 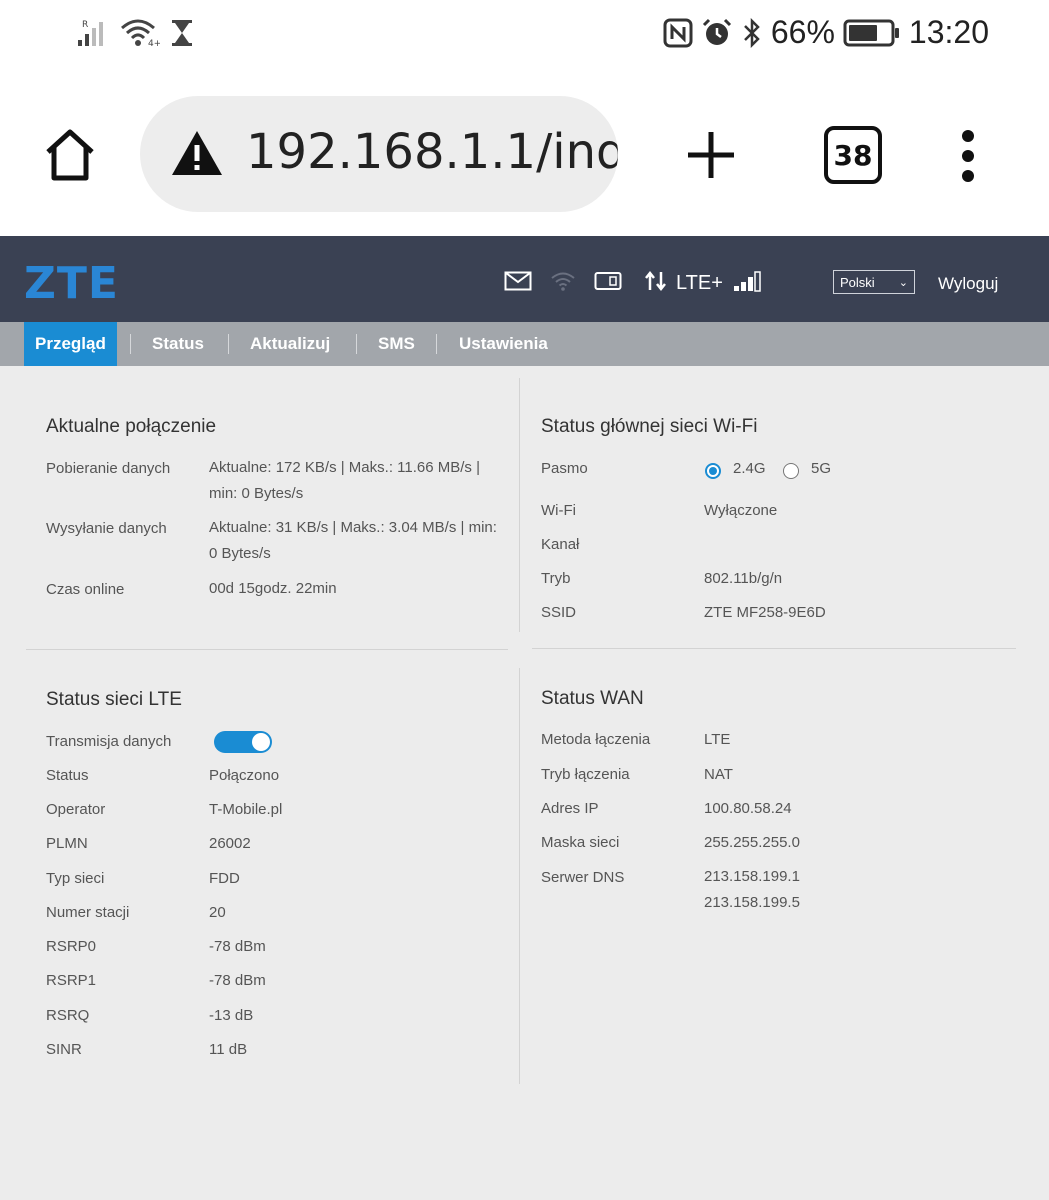 I want to click on lte-row-value: 26002, so click(x=230, y=843).